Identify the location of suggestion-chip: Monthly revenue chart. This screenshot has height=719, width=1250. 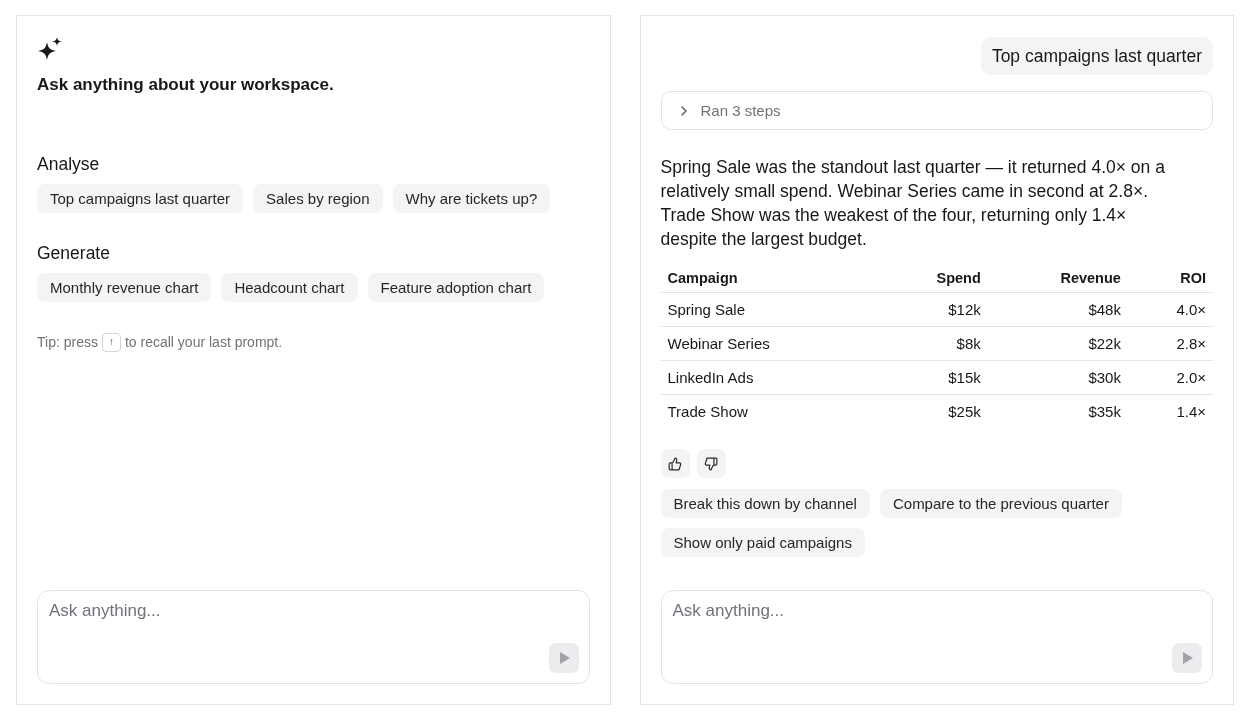
(124, 287).